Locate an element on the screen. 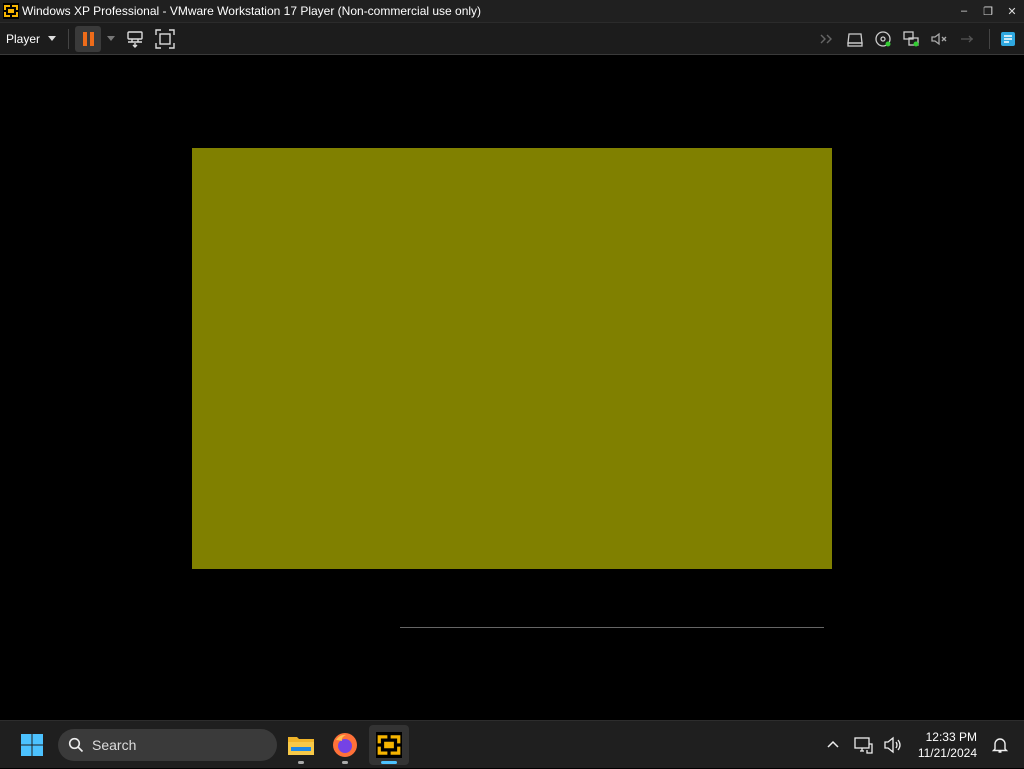 The width and height of the screenshot is (1024, 769). clock-time: 12:33 PM is located at coordinates (951, 737).